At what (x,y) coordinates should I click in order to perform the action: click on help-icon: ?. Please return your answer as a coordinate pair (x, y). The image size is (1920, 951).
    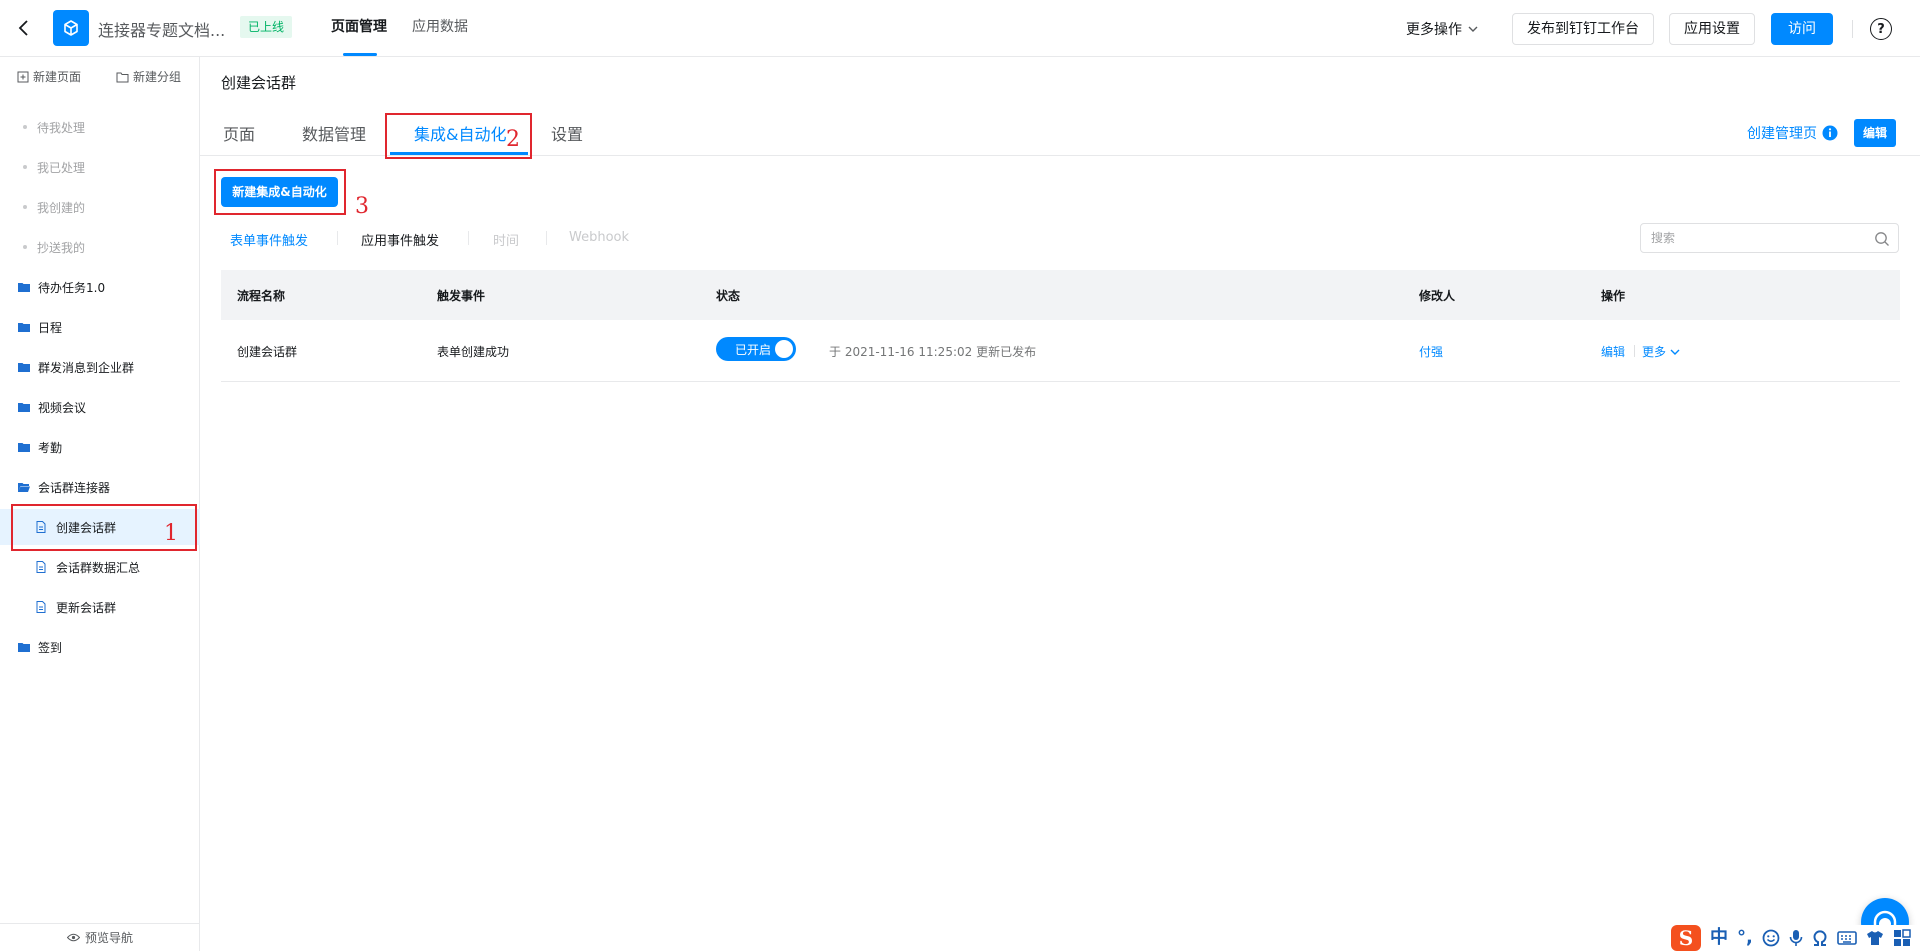
    Looking at the image, I should click on (1881, 29).